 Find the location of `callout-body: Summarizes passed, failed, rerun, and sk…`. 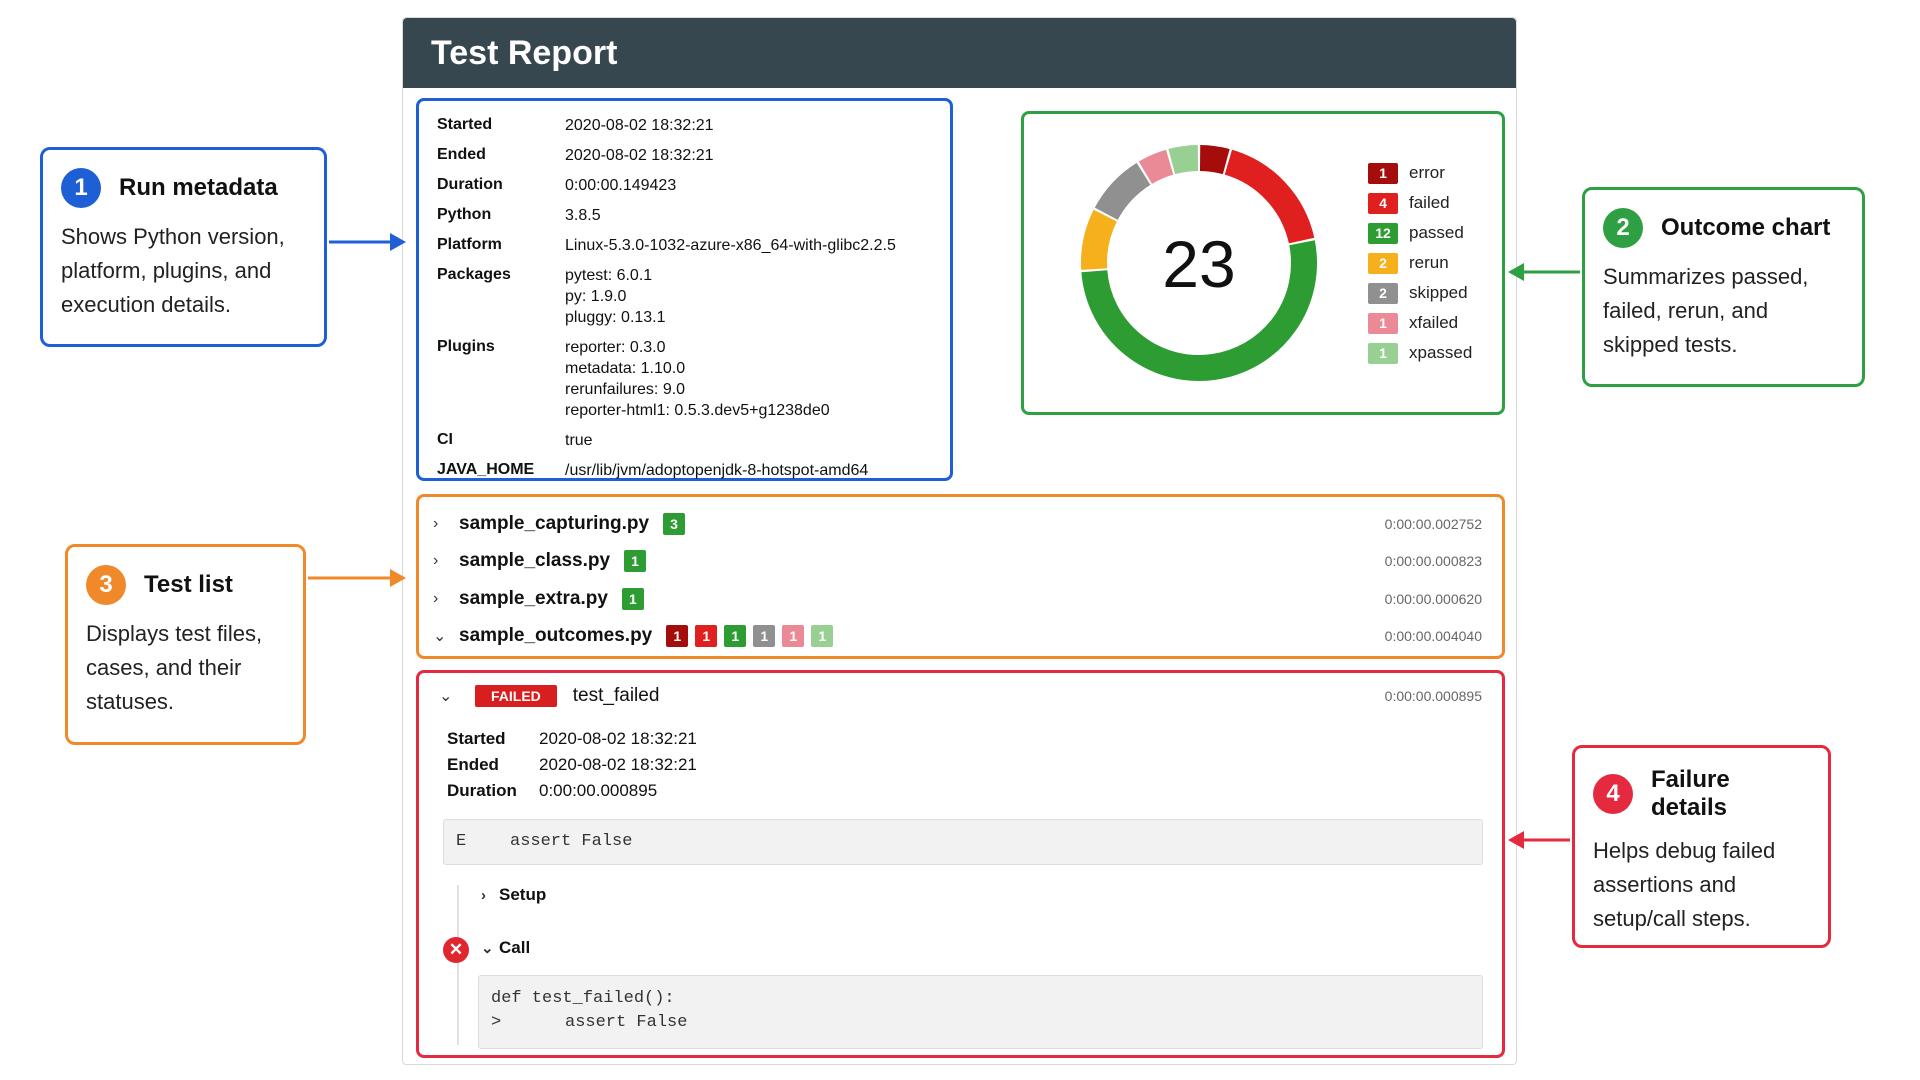

callout-body: Summarizes passed, failed, rerun, and sk… is located at coordinates (1706, 310).